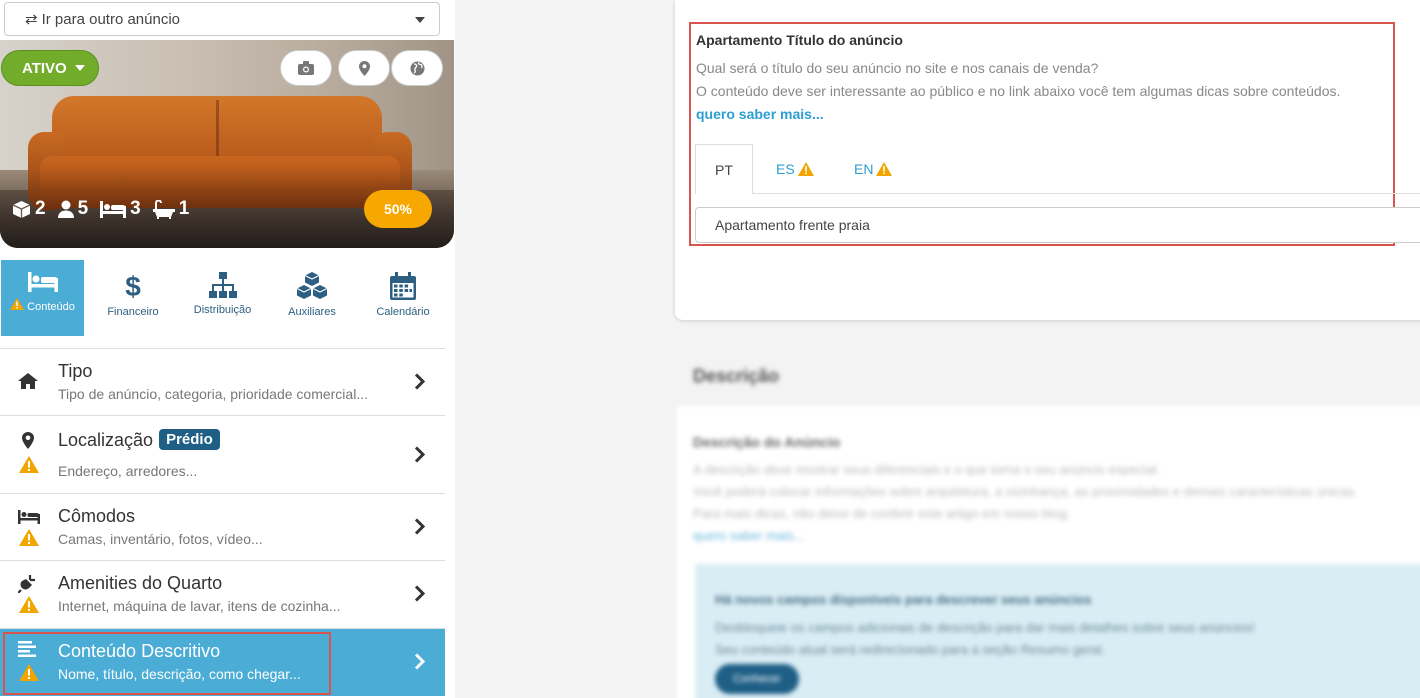  What do you see at coordinates (65, 209) in the screenshot?
I see `user-icon` at bounding box center [65, 209].